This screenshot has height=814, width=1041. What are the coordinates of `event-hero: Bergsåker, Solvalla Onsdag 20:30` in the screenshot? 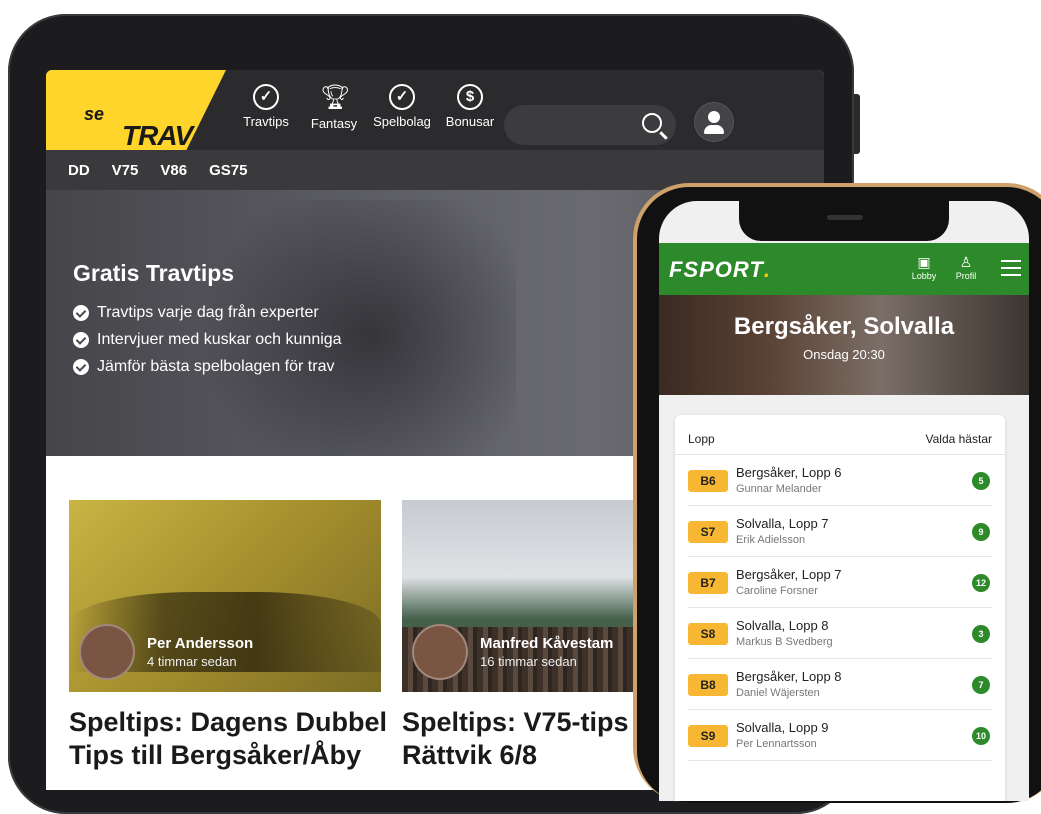 It's located at (844, 345).